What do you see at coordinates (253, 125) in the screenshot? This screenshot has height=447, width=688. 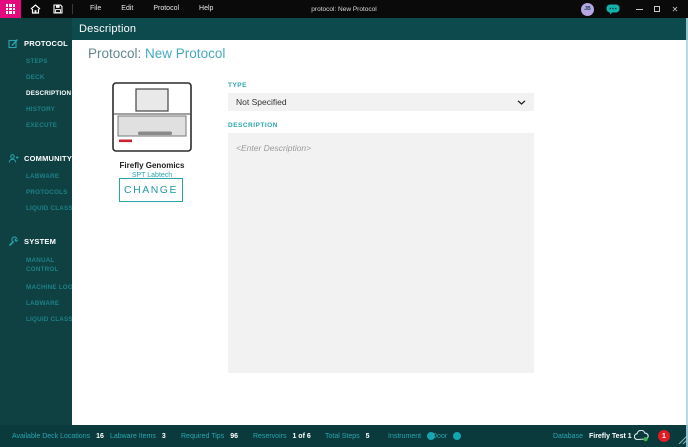 I see `description-field-label: DESCRIPTION` at bounding box center [253, 125].